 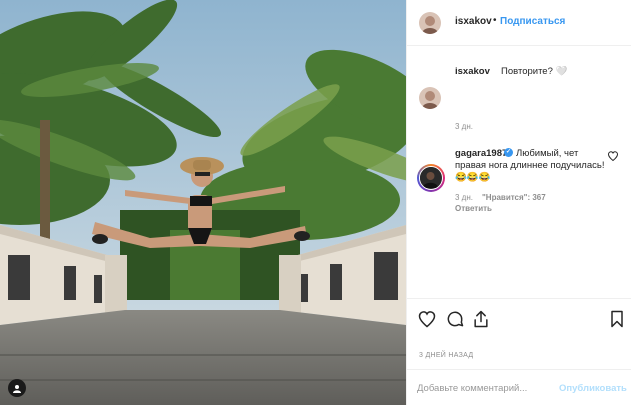 I want to click on heart-icon, so click(x=427, y=319).